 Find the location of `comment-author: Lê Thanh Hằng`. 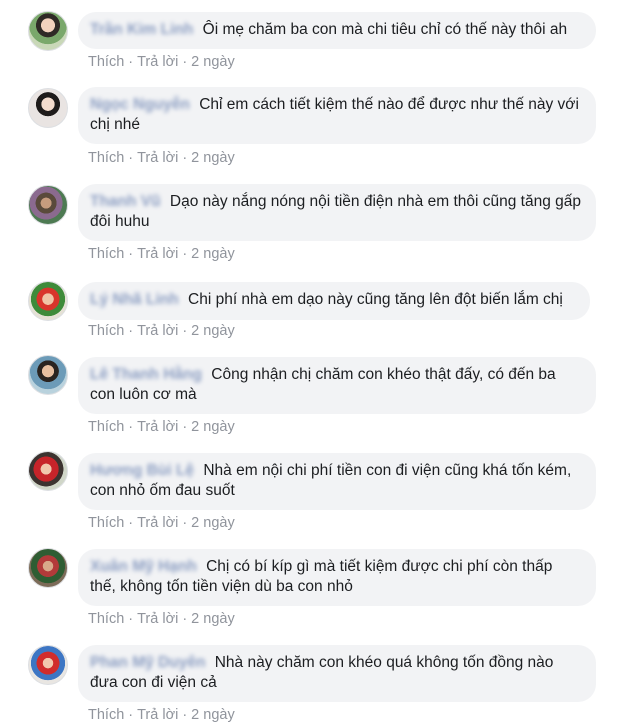

comment-author: Lê Thanh Hằng is located at coordinates (146, 374).